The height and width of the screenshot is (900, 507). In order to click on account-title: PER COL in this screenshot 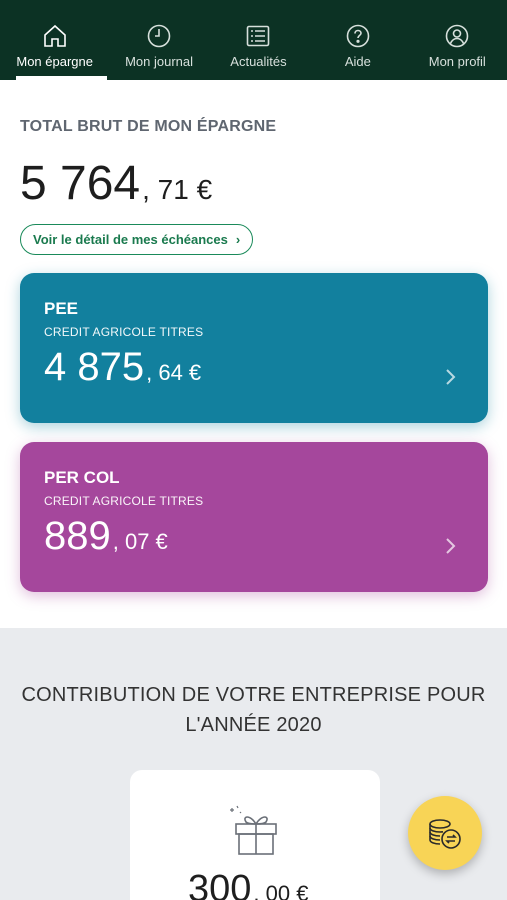, I will do `click(82, 477)`.